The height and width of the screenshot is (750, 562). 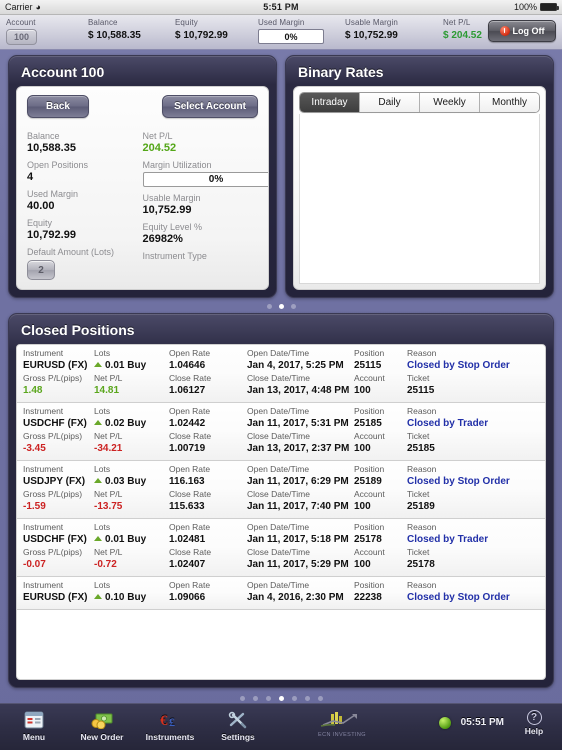 I want to click on back-button: Back, so click(x=58, y=106).